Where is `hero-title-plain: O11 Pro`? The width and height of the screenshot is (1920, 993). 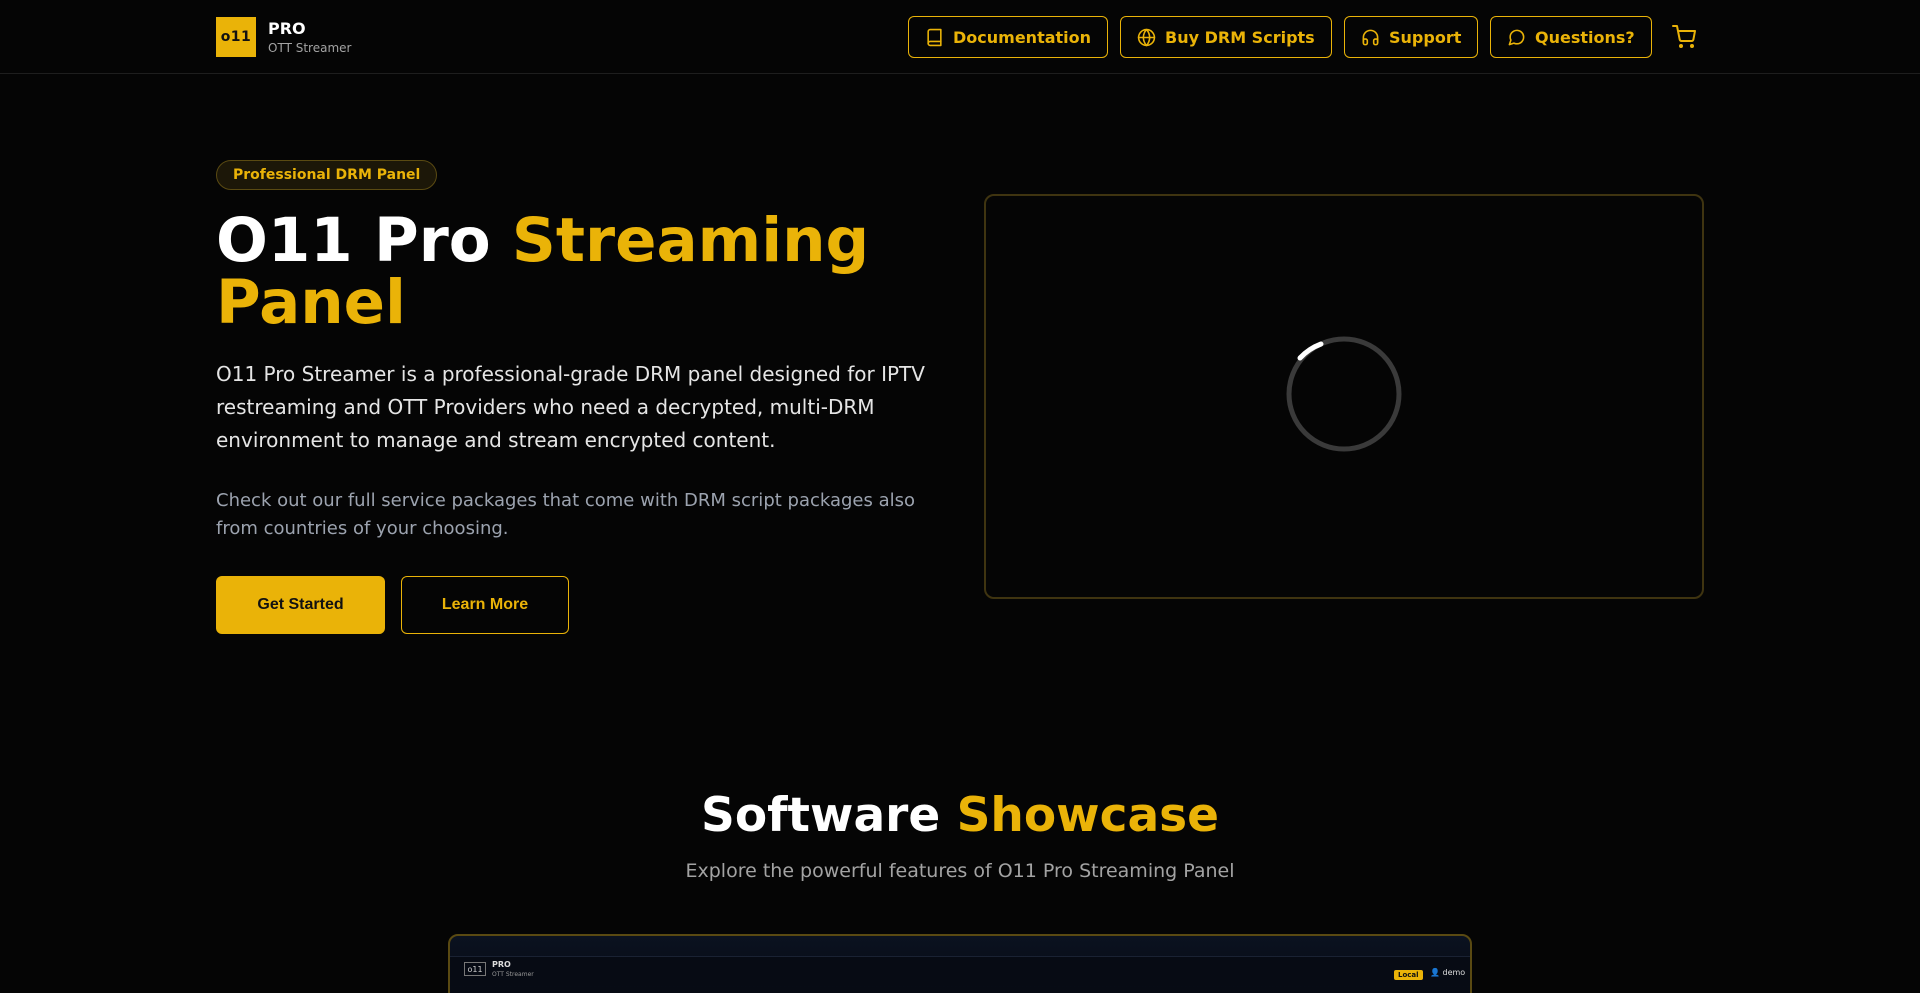
hero-title-plain: O11 Pro is located at coordinates (364, 240).